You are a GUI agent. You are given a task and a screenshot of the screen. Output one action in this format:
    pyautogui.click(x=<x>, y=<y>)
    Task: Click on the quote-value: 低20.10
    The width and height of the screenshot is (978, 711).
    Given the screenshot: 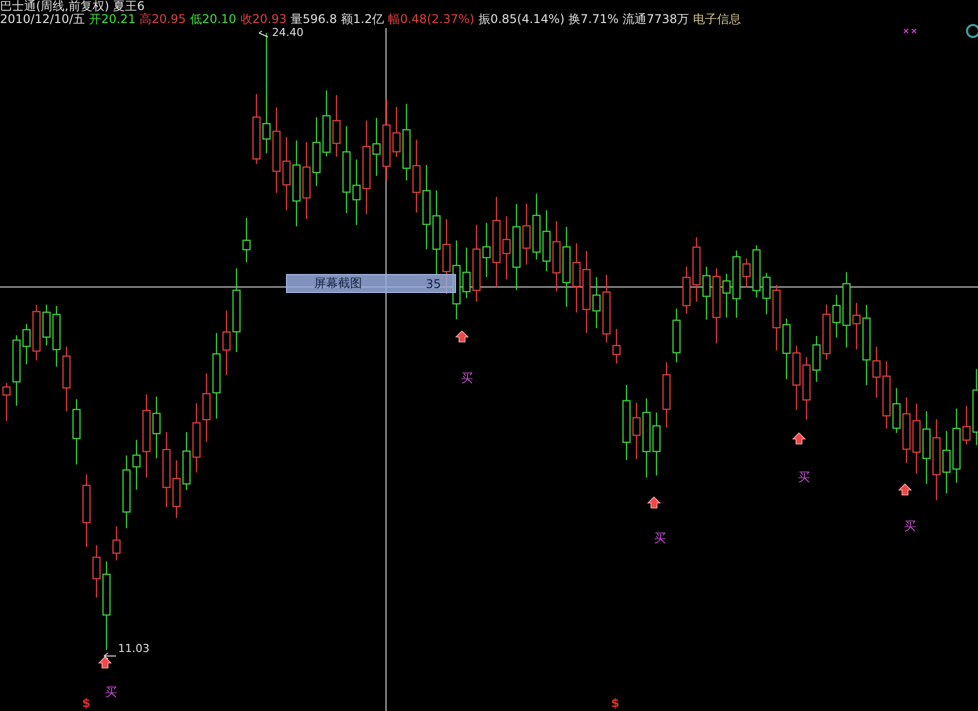 What is the action you would take?
    pyautogui.click(x=213, y=18)
    